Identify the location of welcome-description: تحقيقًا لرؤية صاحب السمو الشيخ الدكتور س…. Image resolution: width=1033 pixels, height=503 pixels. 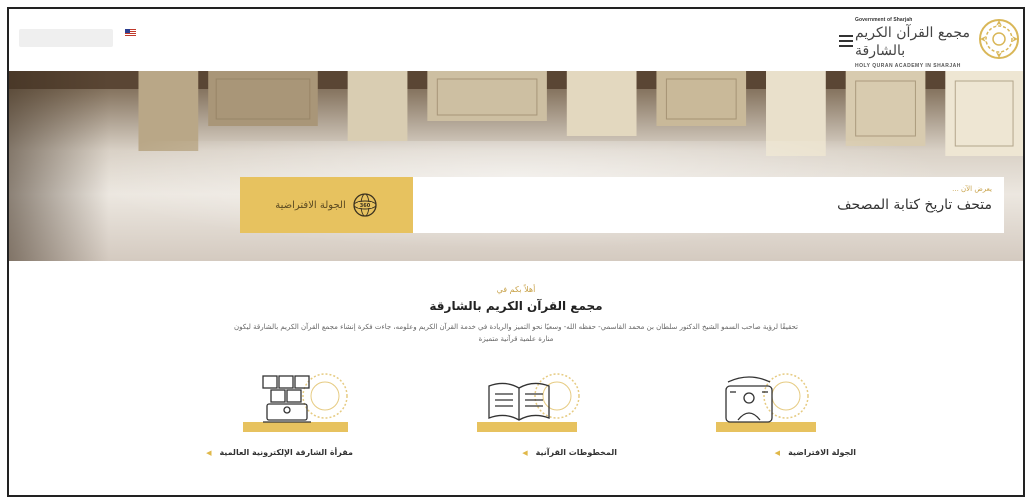
(516, 333).